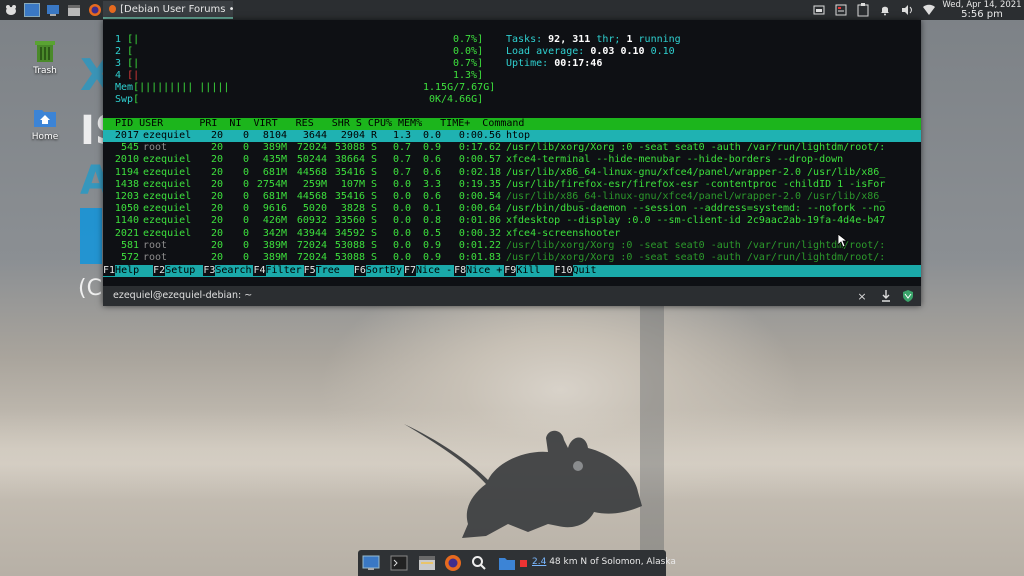  Describe the element at coordinates (129, 257) in the screenshot. I see `process-cell-pid: 572` at that location.